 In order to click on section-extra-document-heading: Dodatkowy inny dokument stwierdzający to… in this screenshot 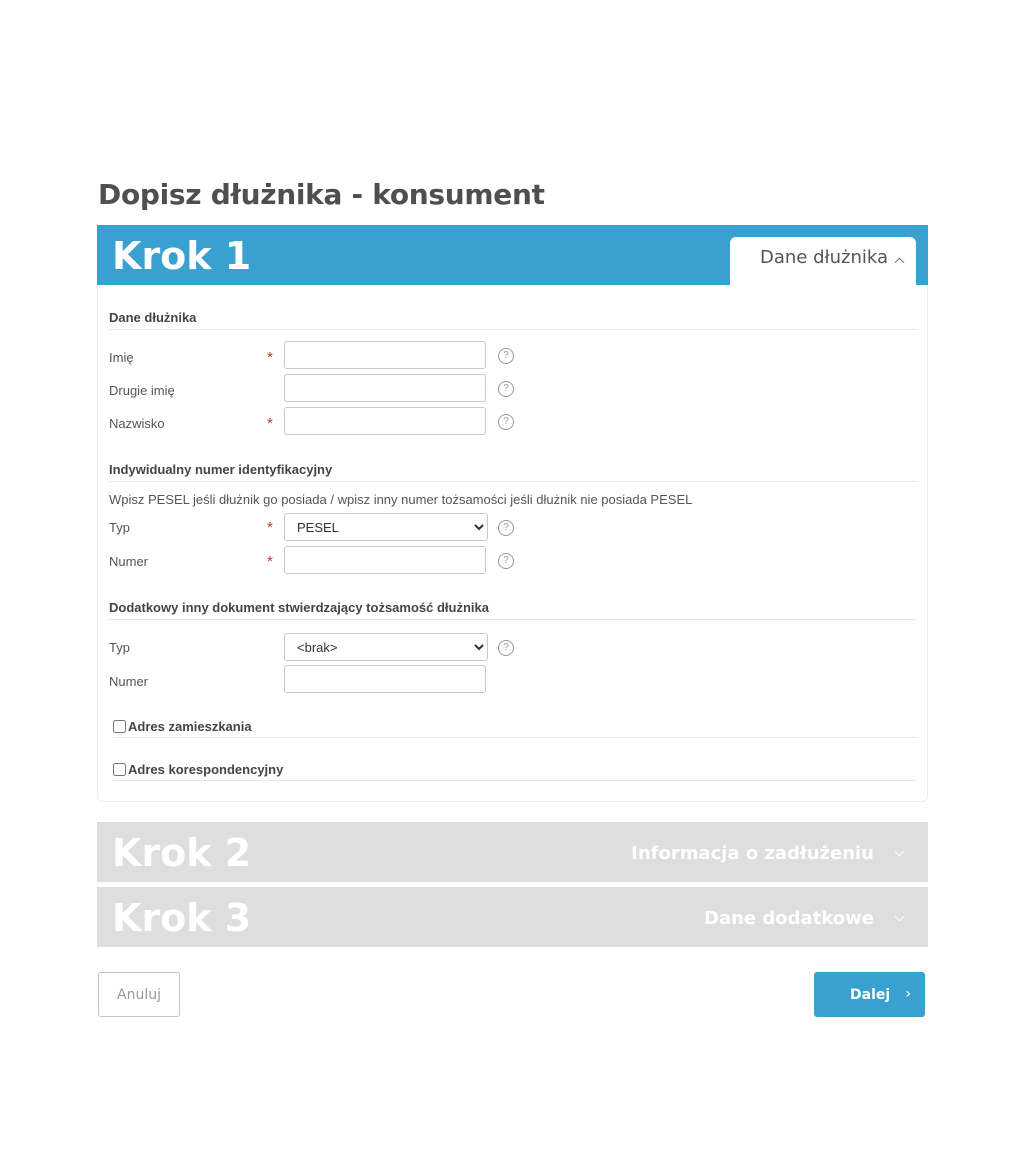, I will do `click(513, 610)`.